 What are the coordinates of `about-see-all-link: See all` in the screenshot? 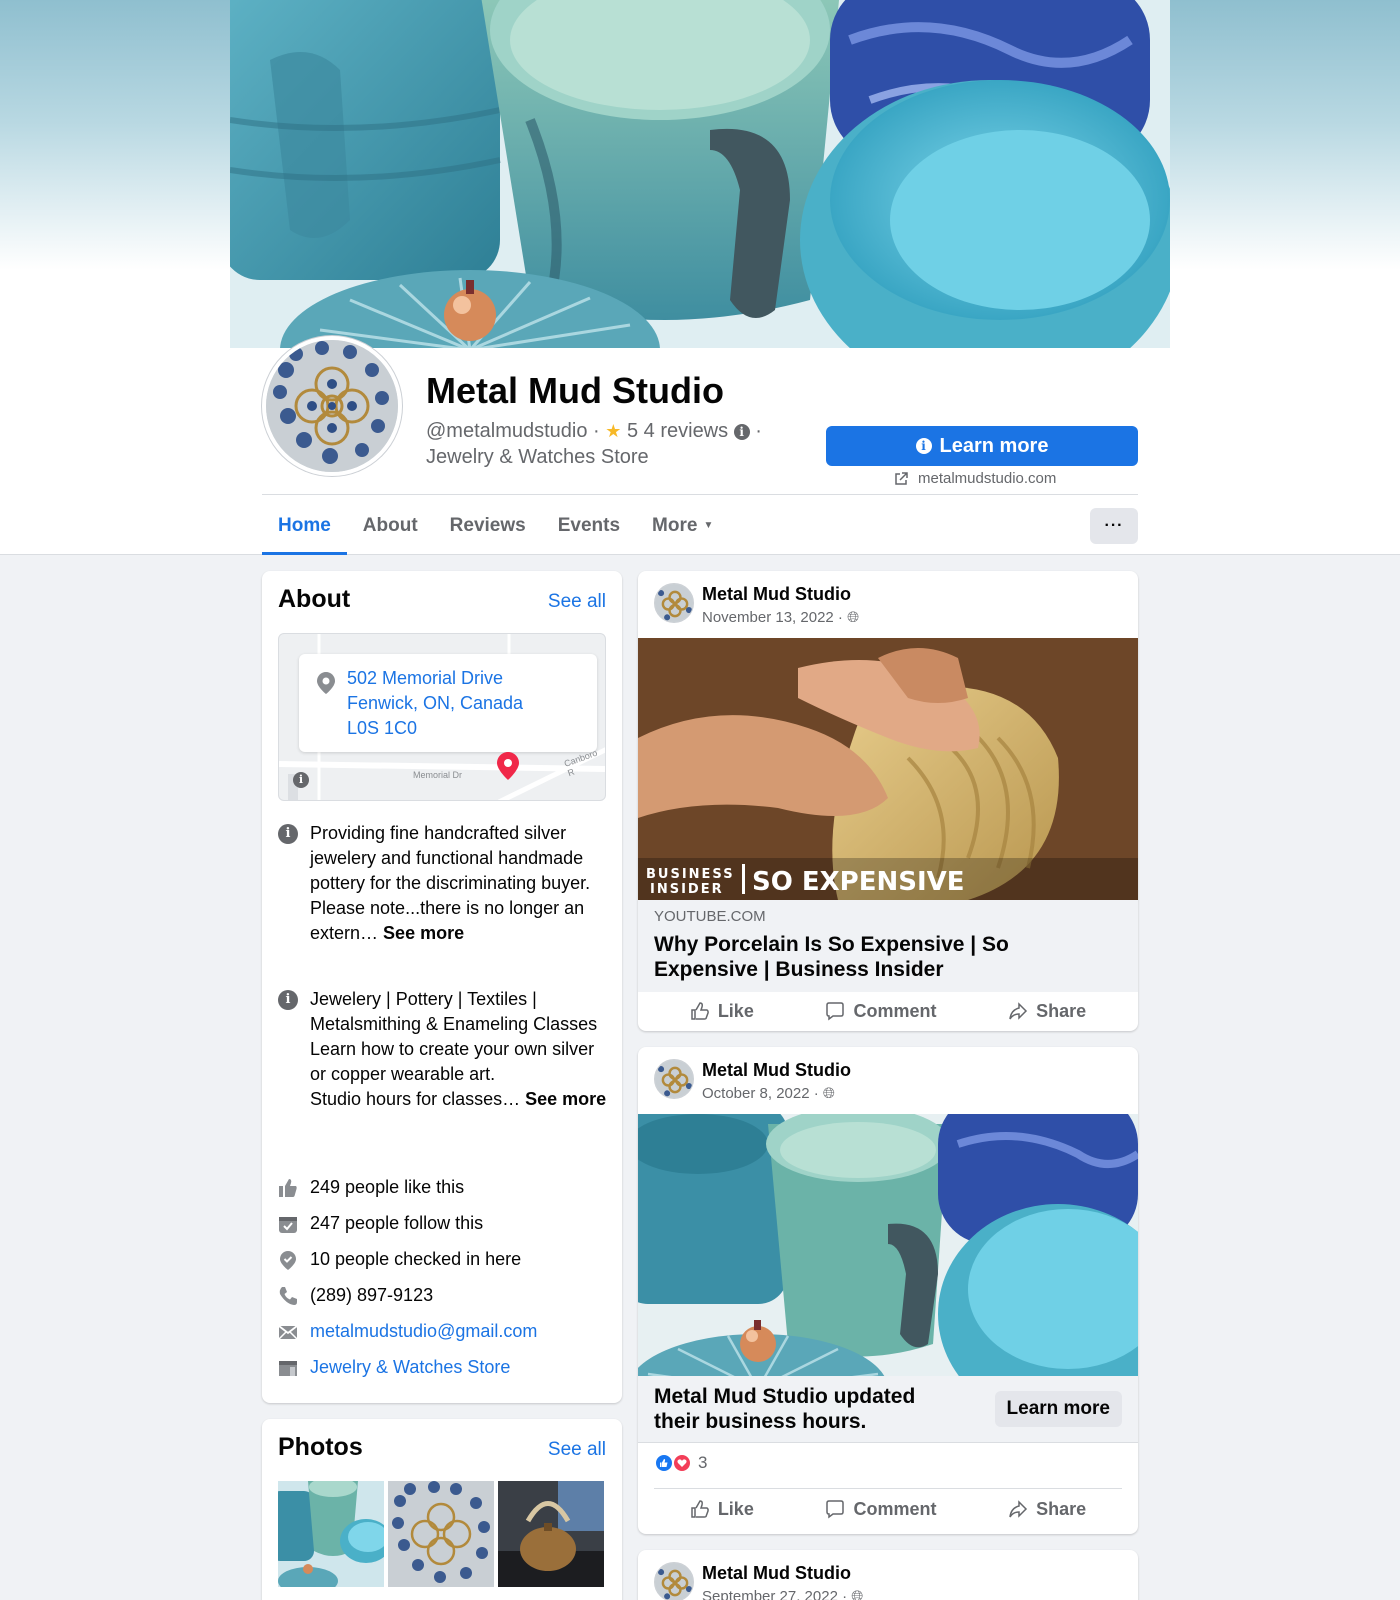 It's located at (577, 602).